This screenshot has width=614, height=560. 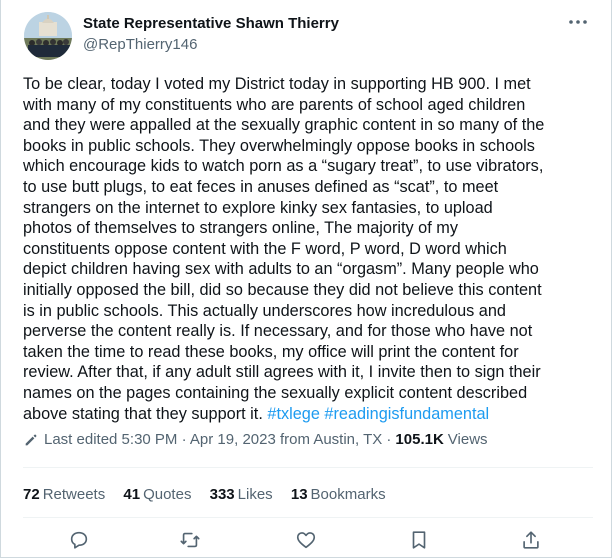 I want to click on retweets-stat: 72 Retweets, so click(x=64, y=494).